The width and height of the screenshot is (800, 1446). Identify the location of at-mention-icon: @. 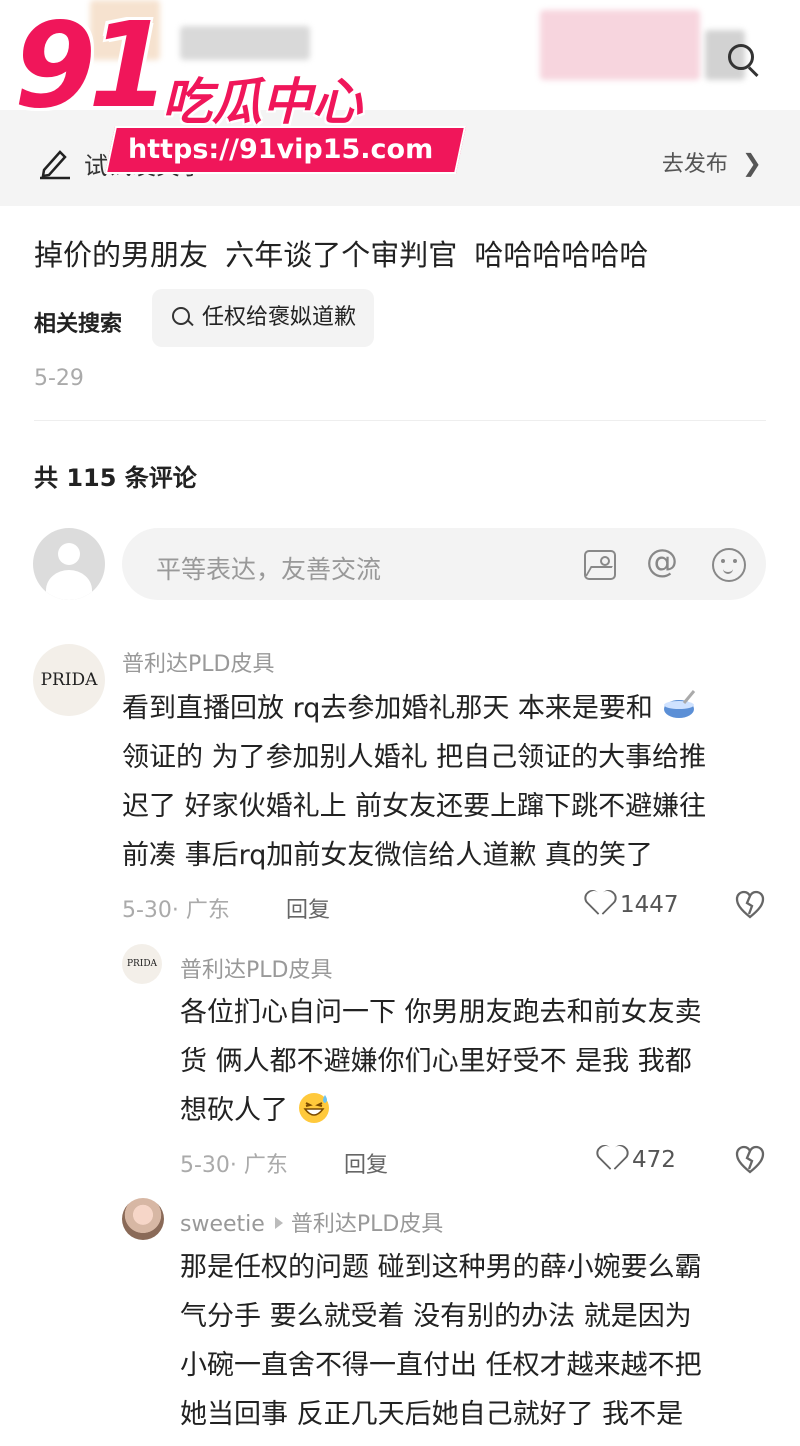
(662, 561).